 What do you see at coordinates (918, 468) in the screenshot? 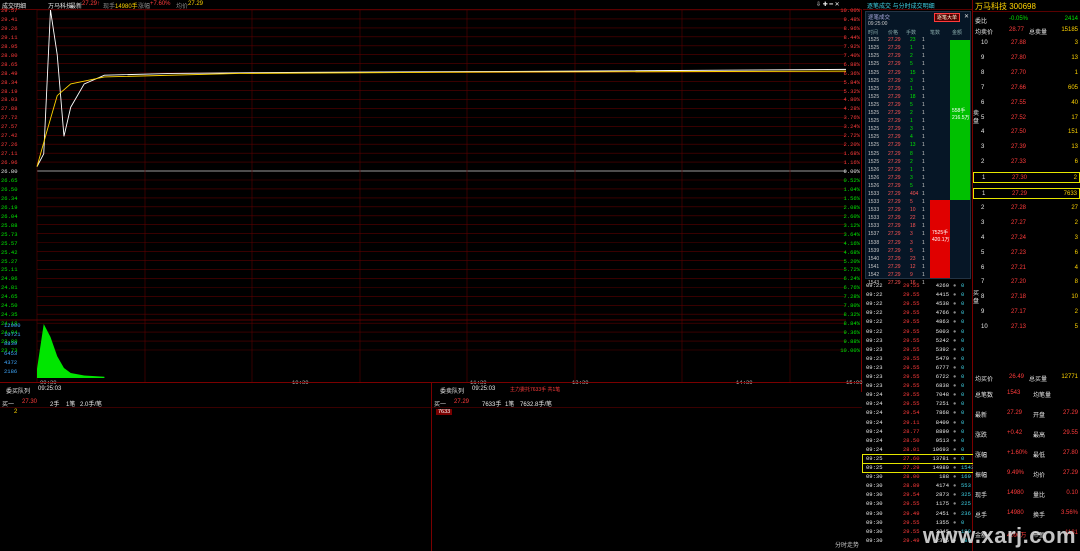
I see `tick-row: 09:25 27.29 14980 ● 1543` at bounding box center [918, 468].